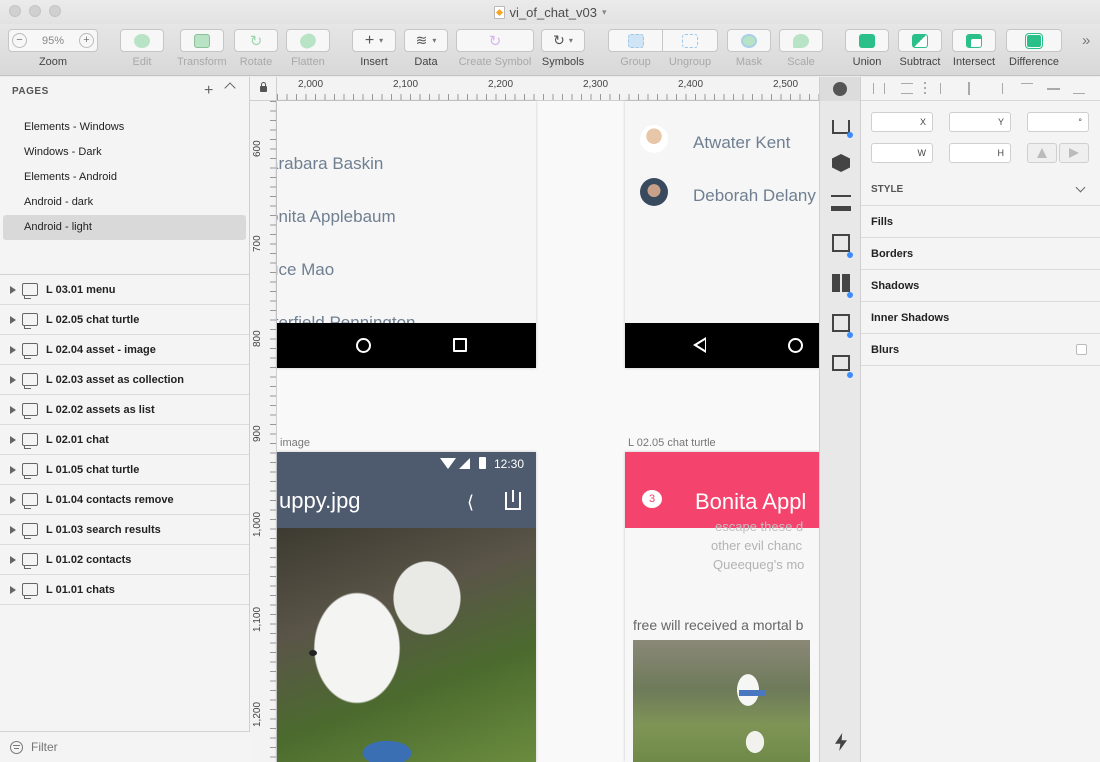 The width and height of the screenshot is (1100, 762). What do you see at coordinates (841, 284) in the screenshot?
I see `arrange-tool` at bounding box center [841, 284].